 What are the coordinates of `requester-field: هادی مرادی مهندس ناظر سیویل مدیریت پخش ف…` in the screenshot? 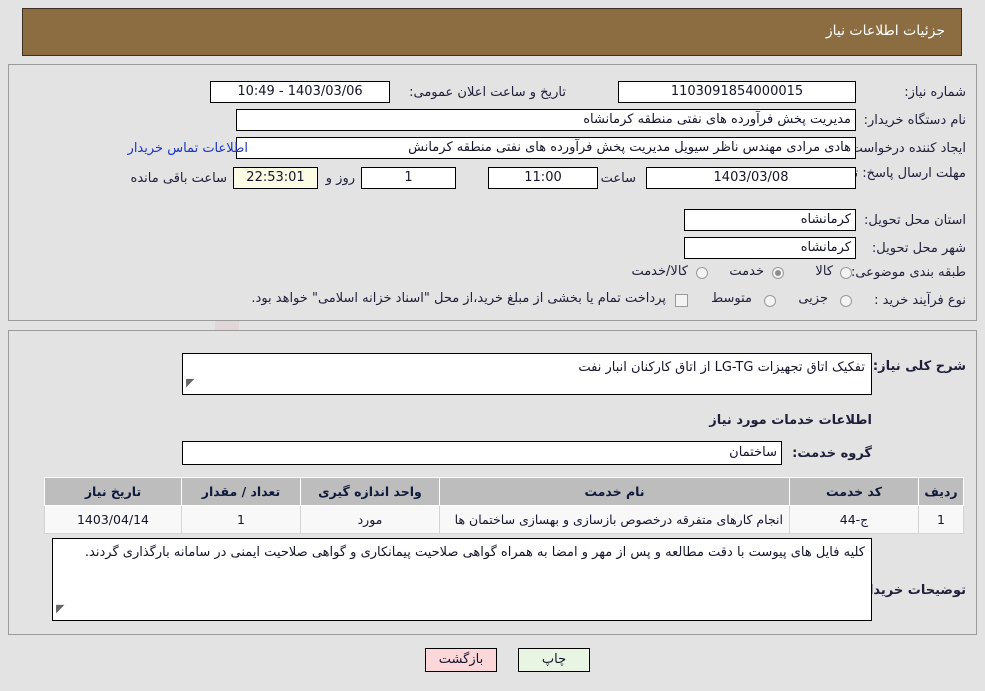 It's located at (546, 148).